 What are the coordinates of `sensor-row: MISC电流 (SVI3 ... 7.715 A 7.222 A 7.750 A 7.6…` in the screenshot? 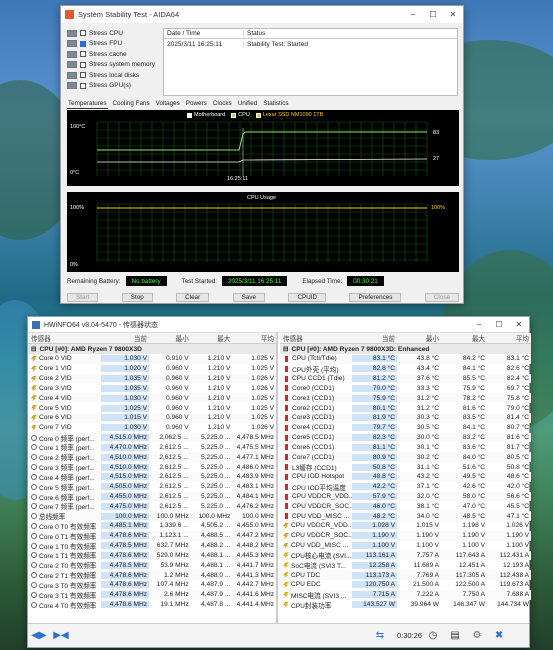 It's located at (405, 594).